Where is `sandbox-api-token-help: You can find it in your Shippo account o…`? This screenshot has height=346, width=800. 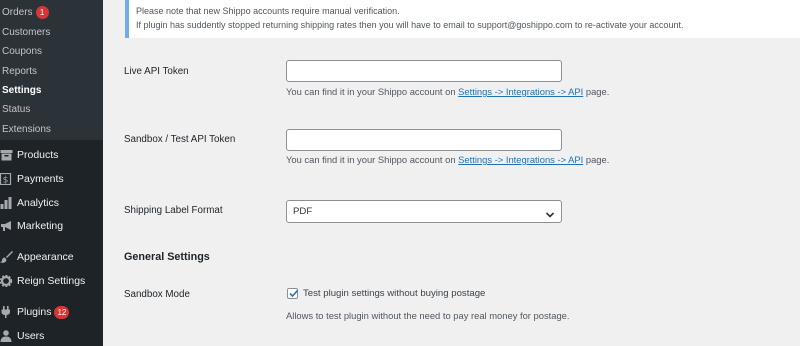
sandbox-api-token-help: You can find it in your Shippo account o… is located at coordinates (448, 159).